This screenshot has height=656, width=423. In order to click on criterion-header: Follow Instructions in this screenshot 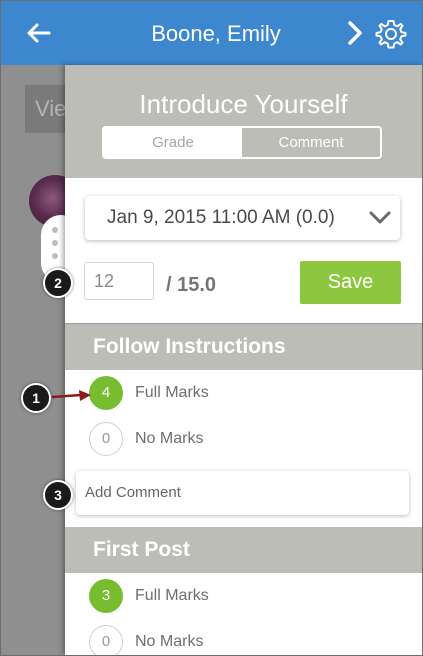, I will do `click(243, 347)`.